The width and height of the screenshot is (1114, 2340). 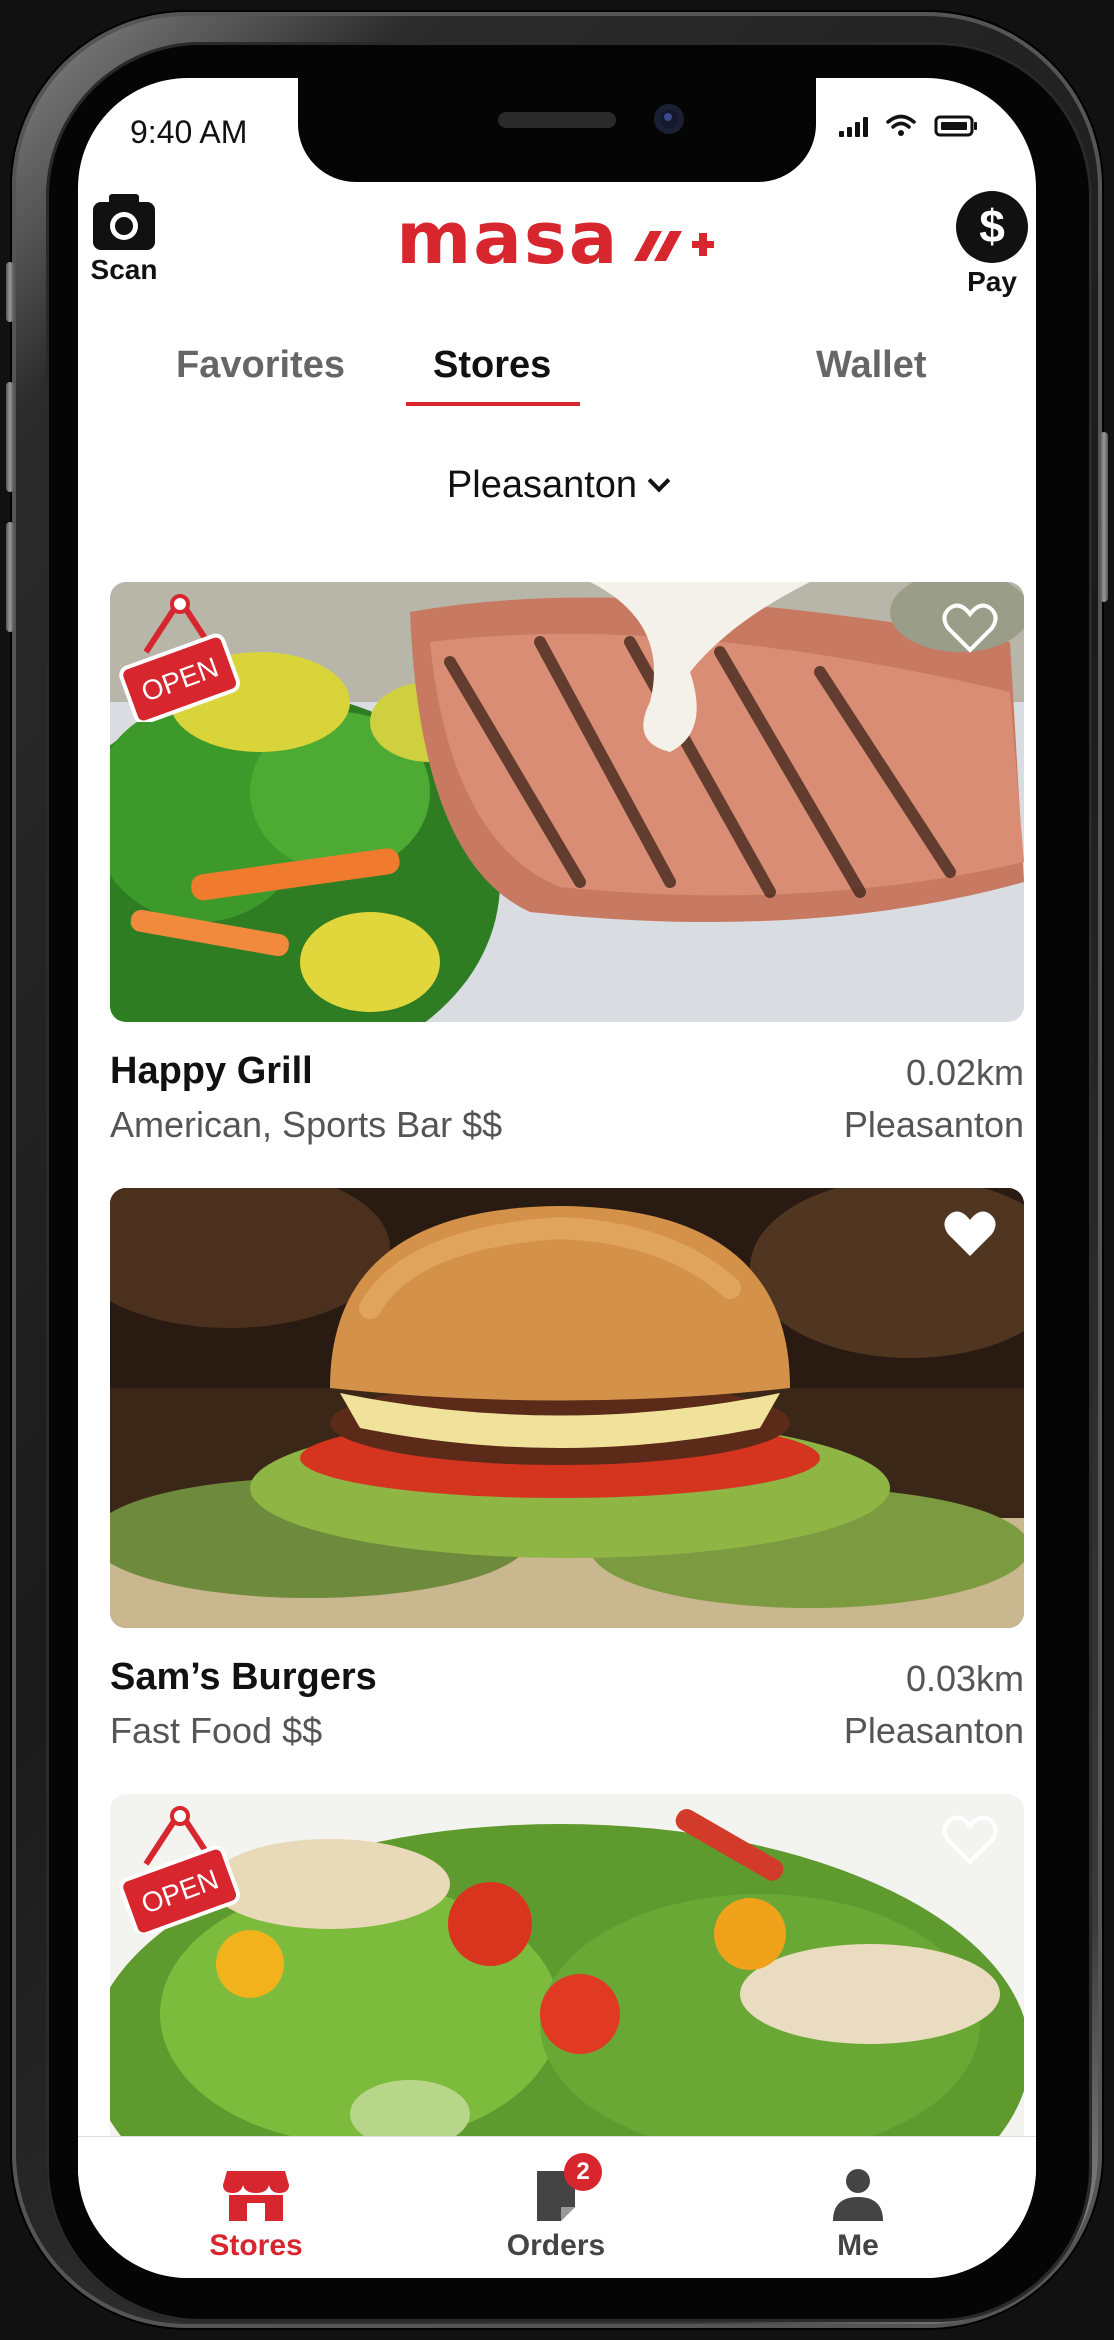 I want to click on nav-item-me: Me, so click(x=858, y=2215).